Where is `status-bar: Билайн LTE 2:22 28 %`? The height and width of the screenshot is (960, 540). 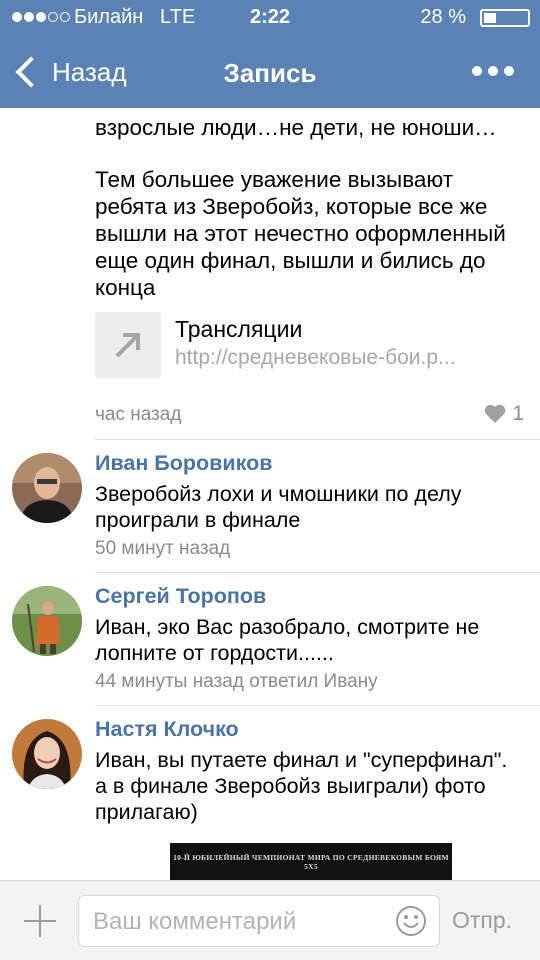
status-bar: Билайн LTE 2:22 28 % is located at coordinates (270, 18).